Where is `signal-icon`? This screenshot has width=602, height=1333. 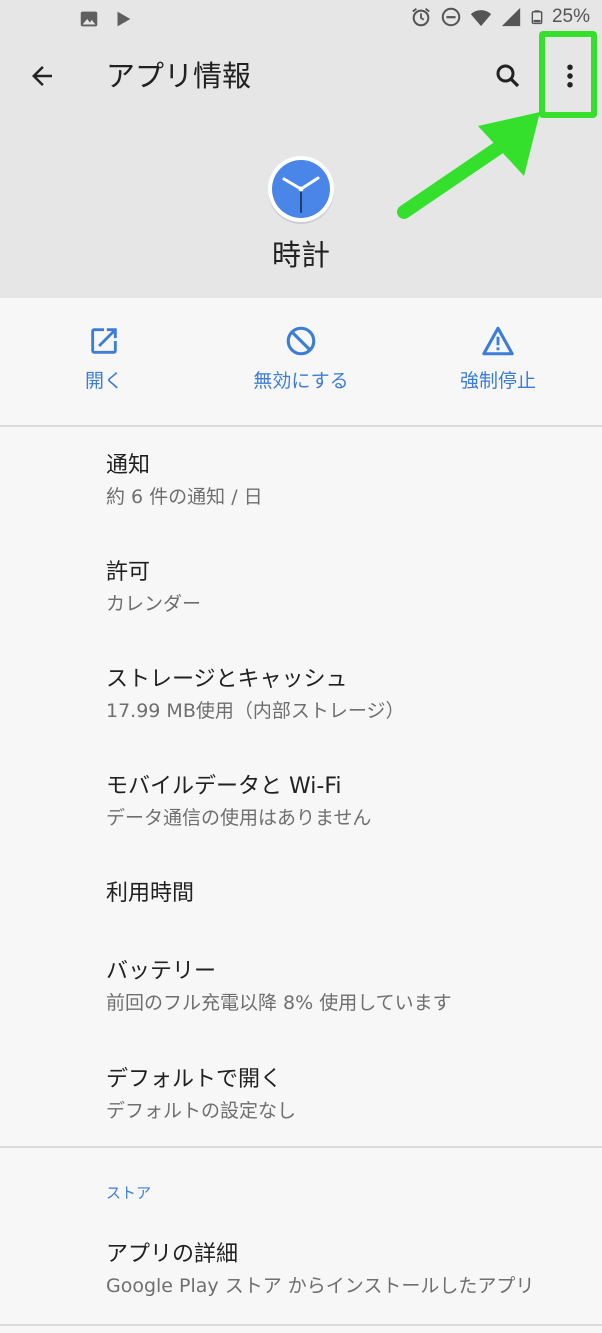
signal-icon is located at coordinates (511, 17).